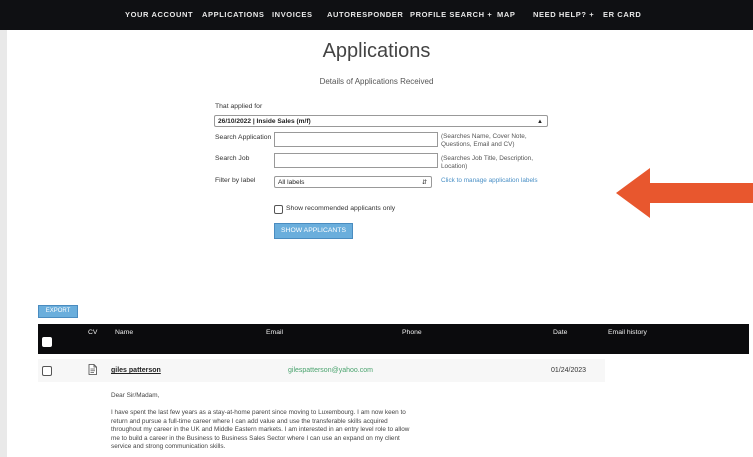 This screenshot has width=753, height=457. Describe the element at coordinates (232, 158) in the screenshot. I see `search-job-label: Search Job` at that location.